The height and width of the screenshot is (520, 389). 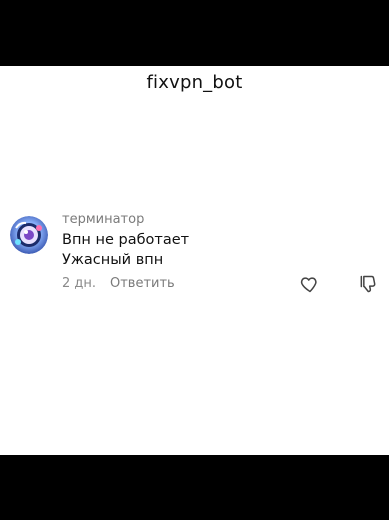 What do you see at coordinates (310, 284) in the screenshot?
I see `heart-icon` at bounding box center [310, 284].